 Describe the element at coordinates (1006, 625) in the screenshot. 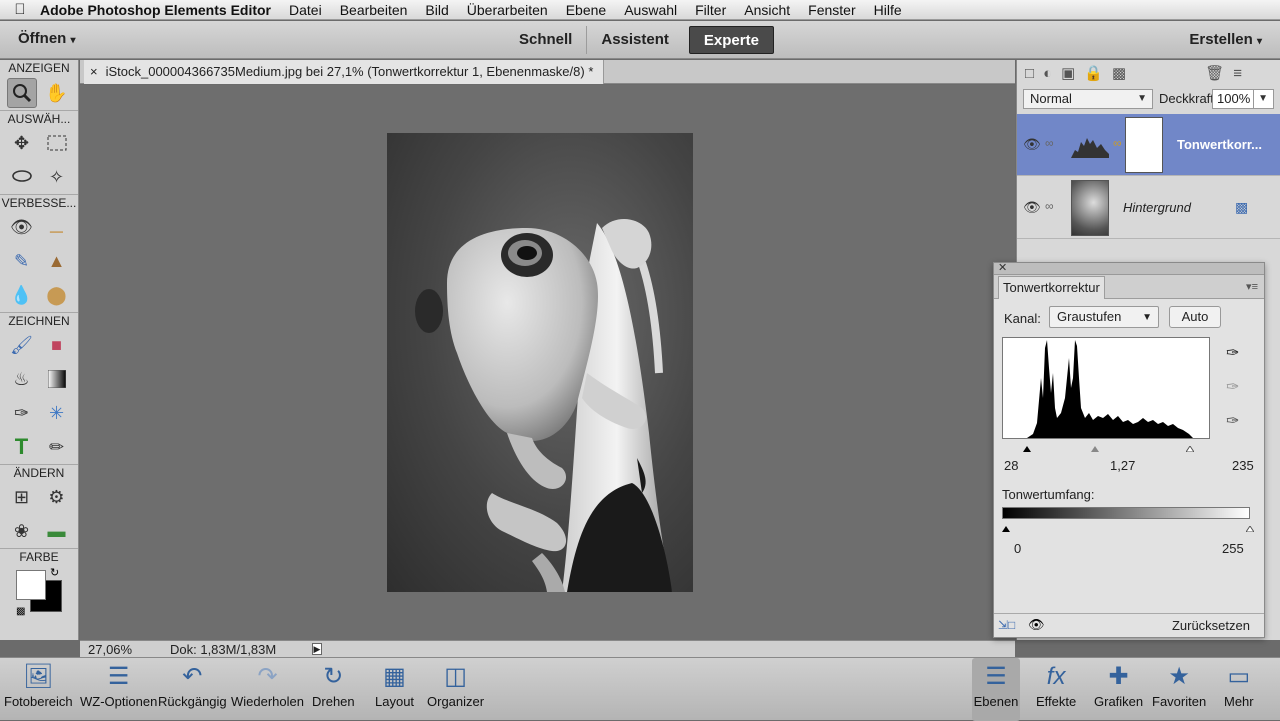

I see `clip-to-layer-icon: ⇲□` at that location.